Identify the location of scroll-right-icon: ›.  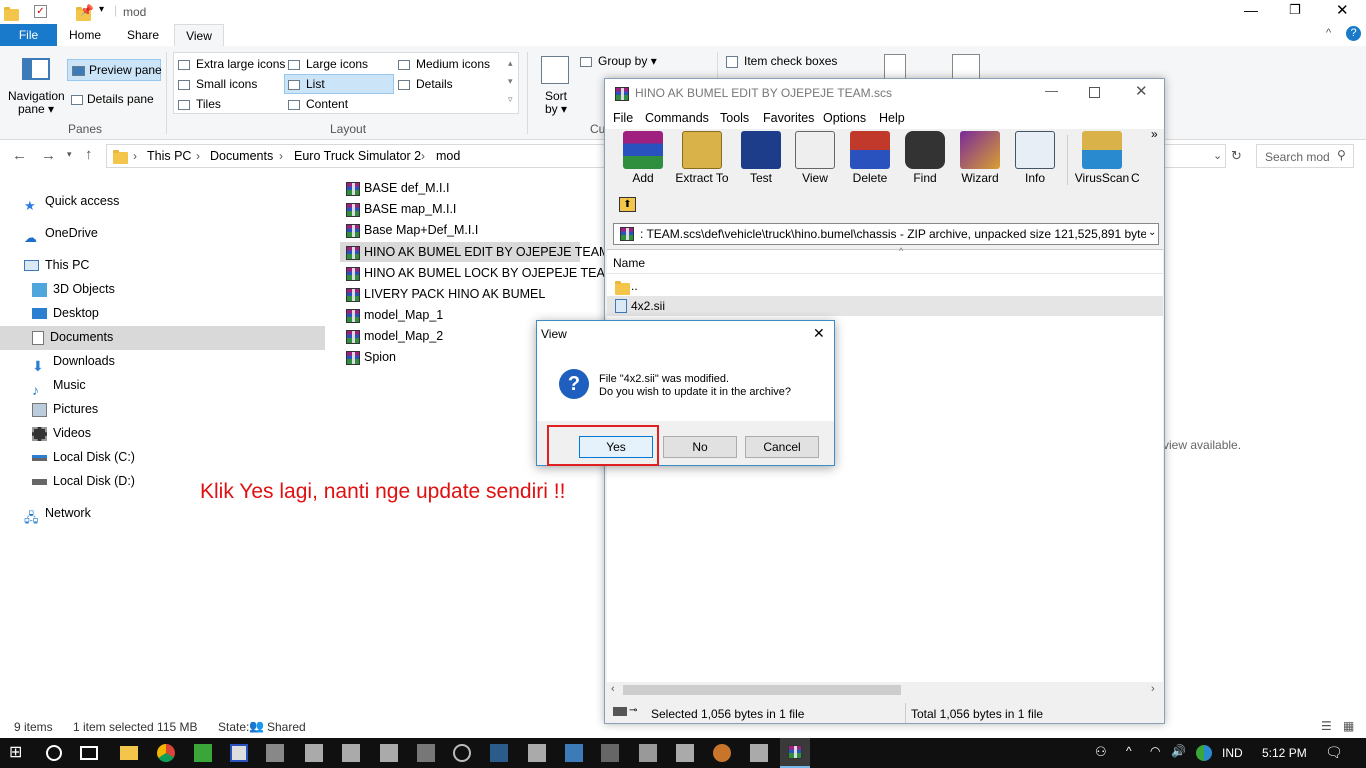
(1153, 689).